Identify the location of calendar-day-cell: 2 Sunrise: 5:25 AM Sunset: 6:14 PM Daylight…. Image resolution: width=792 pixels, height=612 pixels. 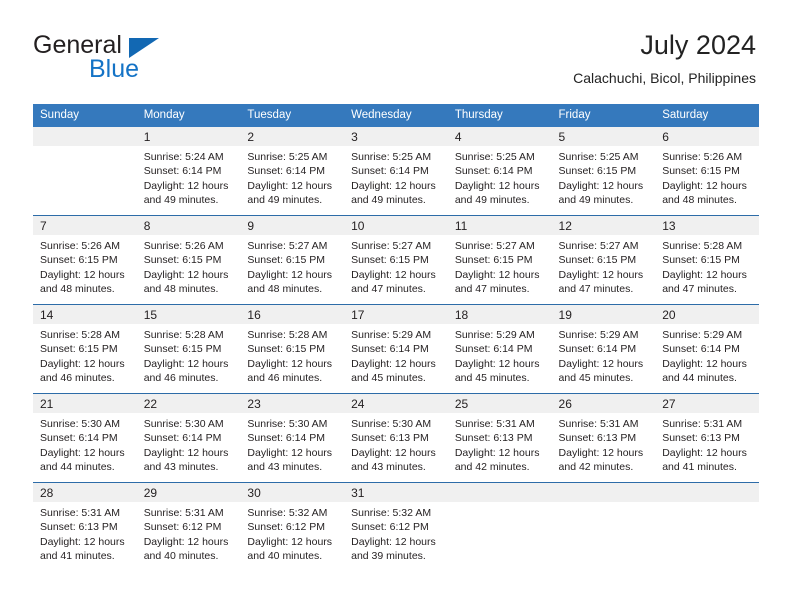
(292, 171).